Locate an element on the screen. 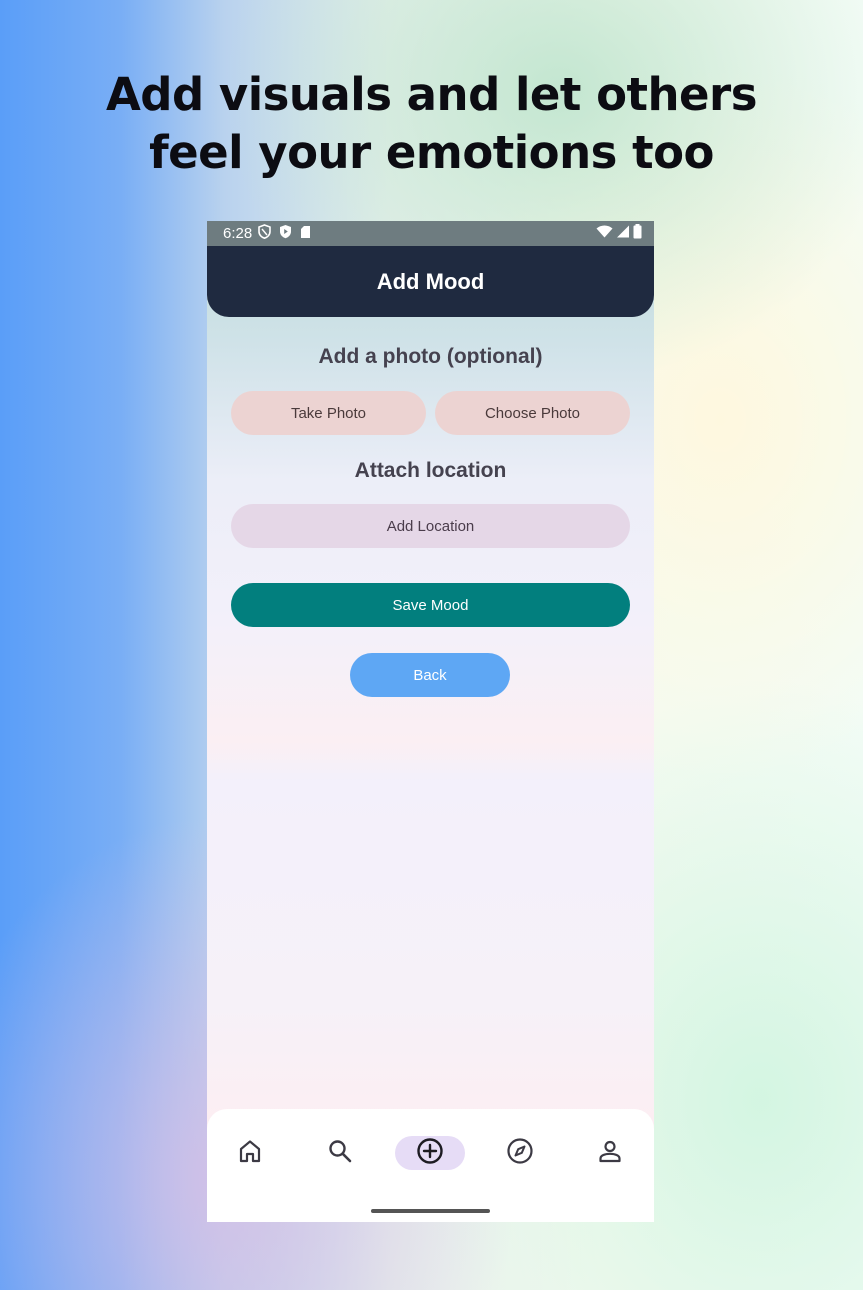  status-time: 6:28 is located at coordinates (238, 233).